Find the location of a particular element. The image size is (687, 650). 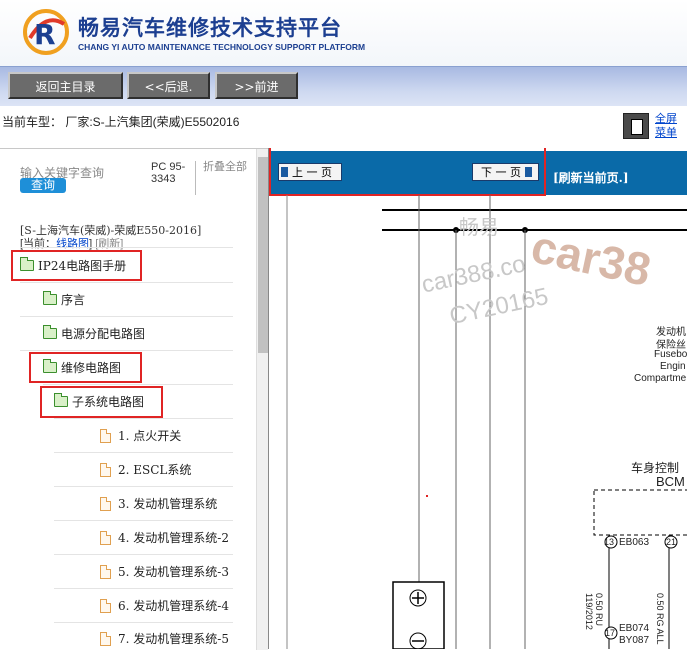

tree-item-page: 2. ESCL系统 is located at coordinates (145, 470).